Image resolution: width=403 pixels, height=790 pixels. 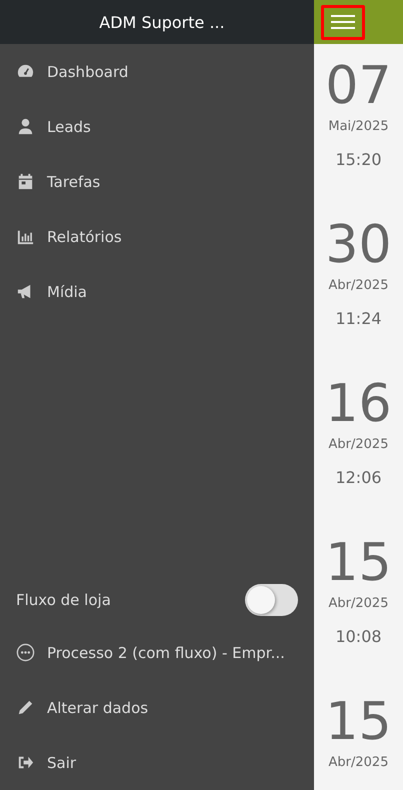 What do you see at coordinates (25, 126) in the screenshot?
I see `user-icon` at bounding box center [25, 126].